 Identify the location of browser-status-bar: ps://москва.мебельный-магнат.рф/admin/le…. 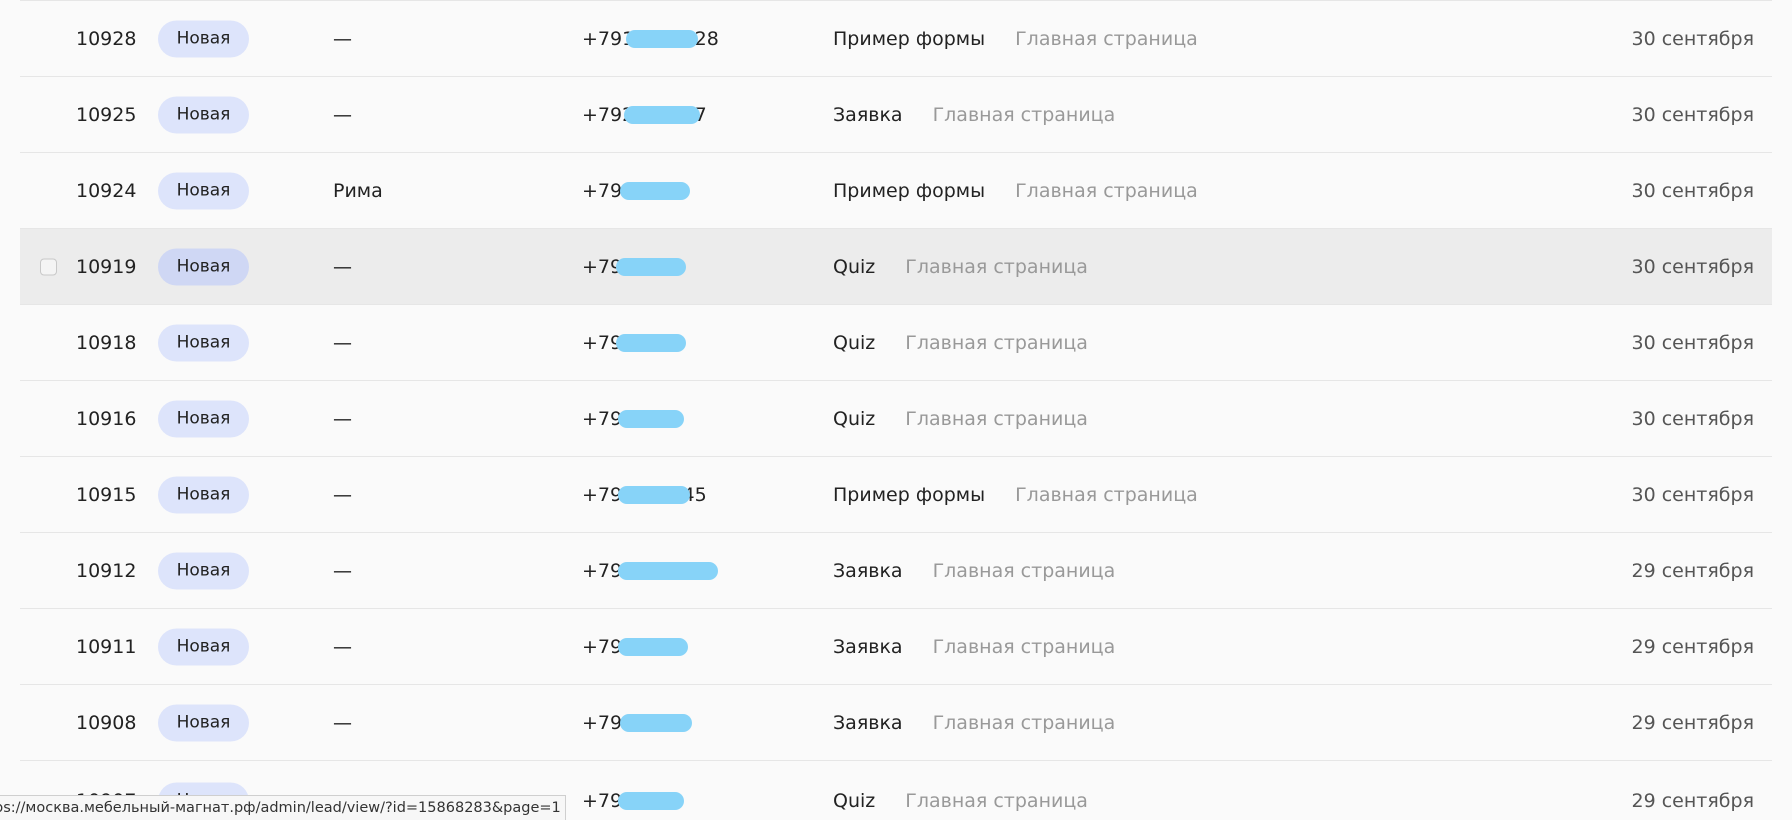
(283, 807).